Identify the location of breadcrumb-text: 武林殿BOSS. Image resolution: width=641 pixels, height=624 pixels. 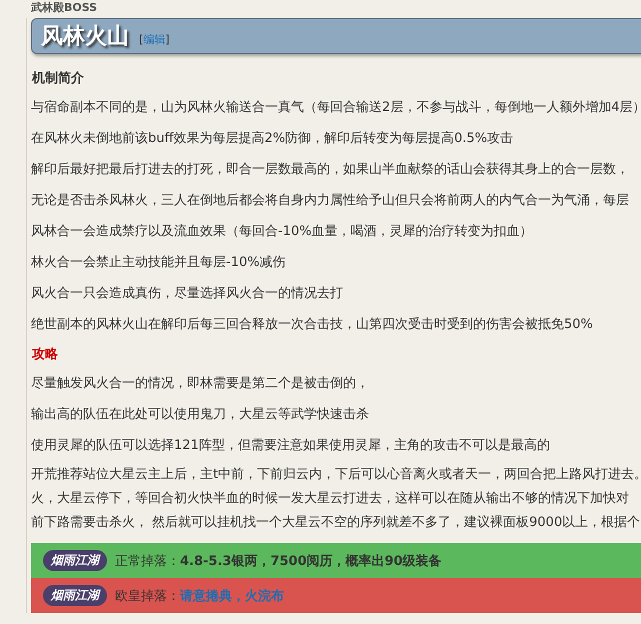
(64, 8).